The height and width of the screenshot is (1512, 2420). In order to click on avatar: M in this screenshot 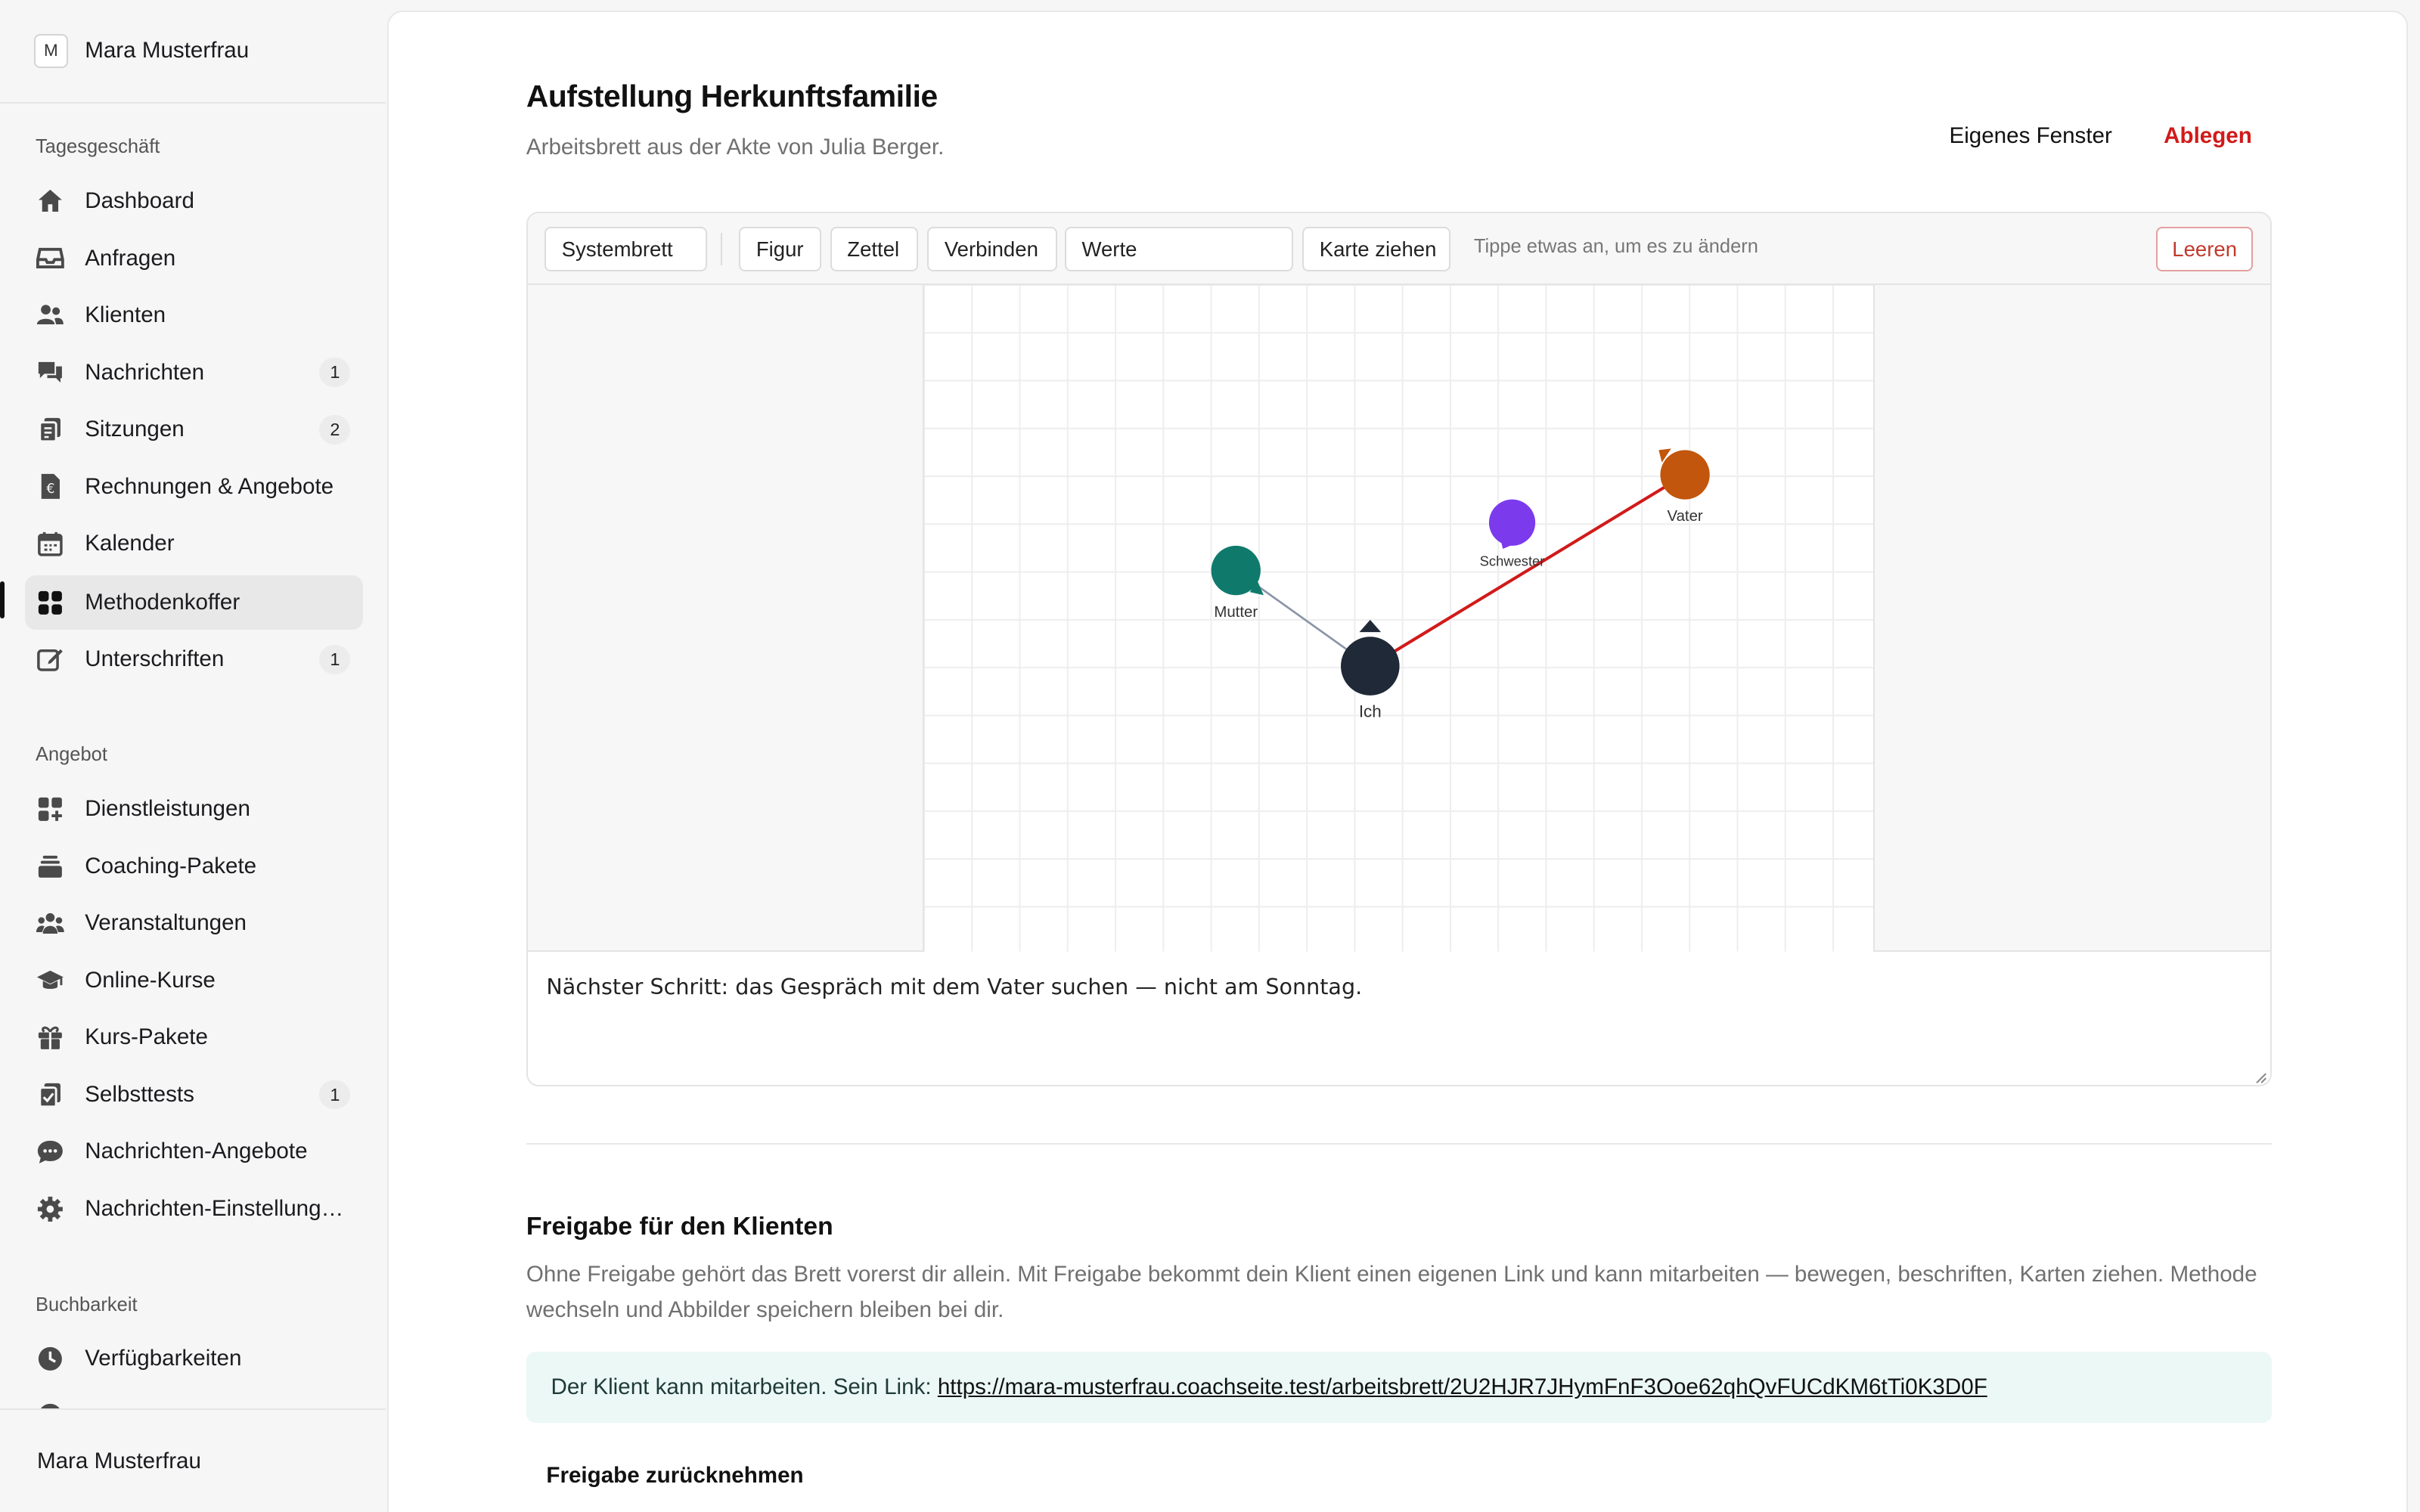, I will do `click(50, 50)`.